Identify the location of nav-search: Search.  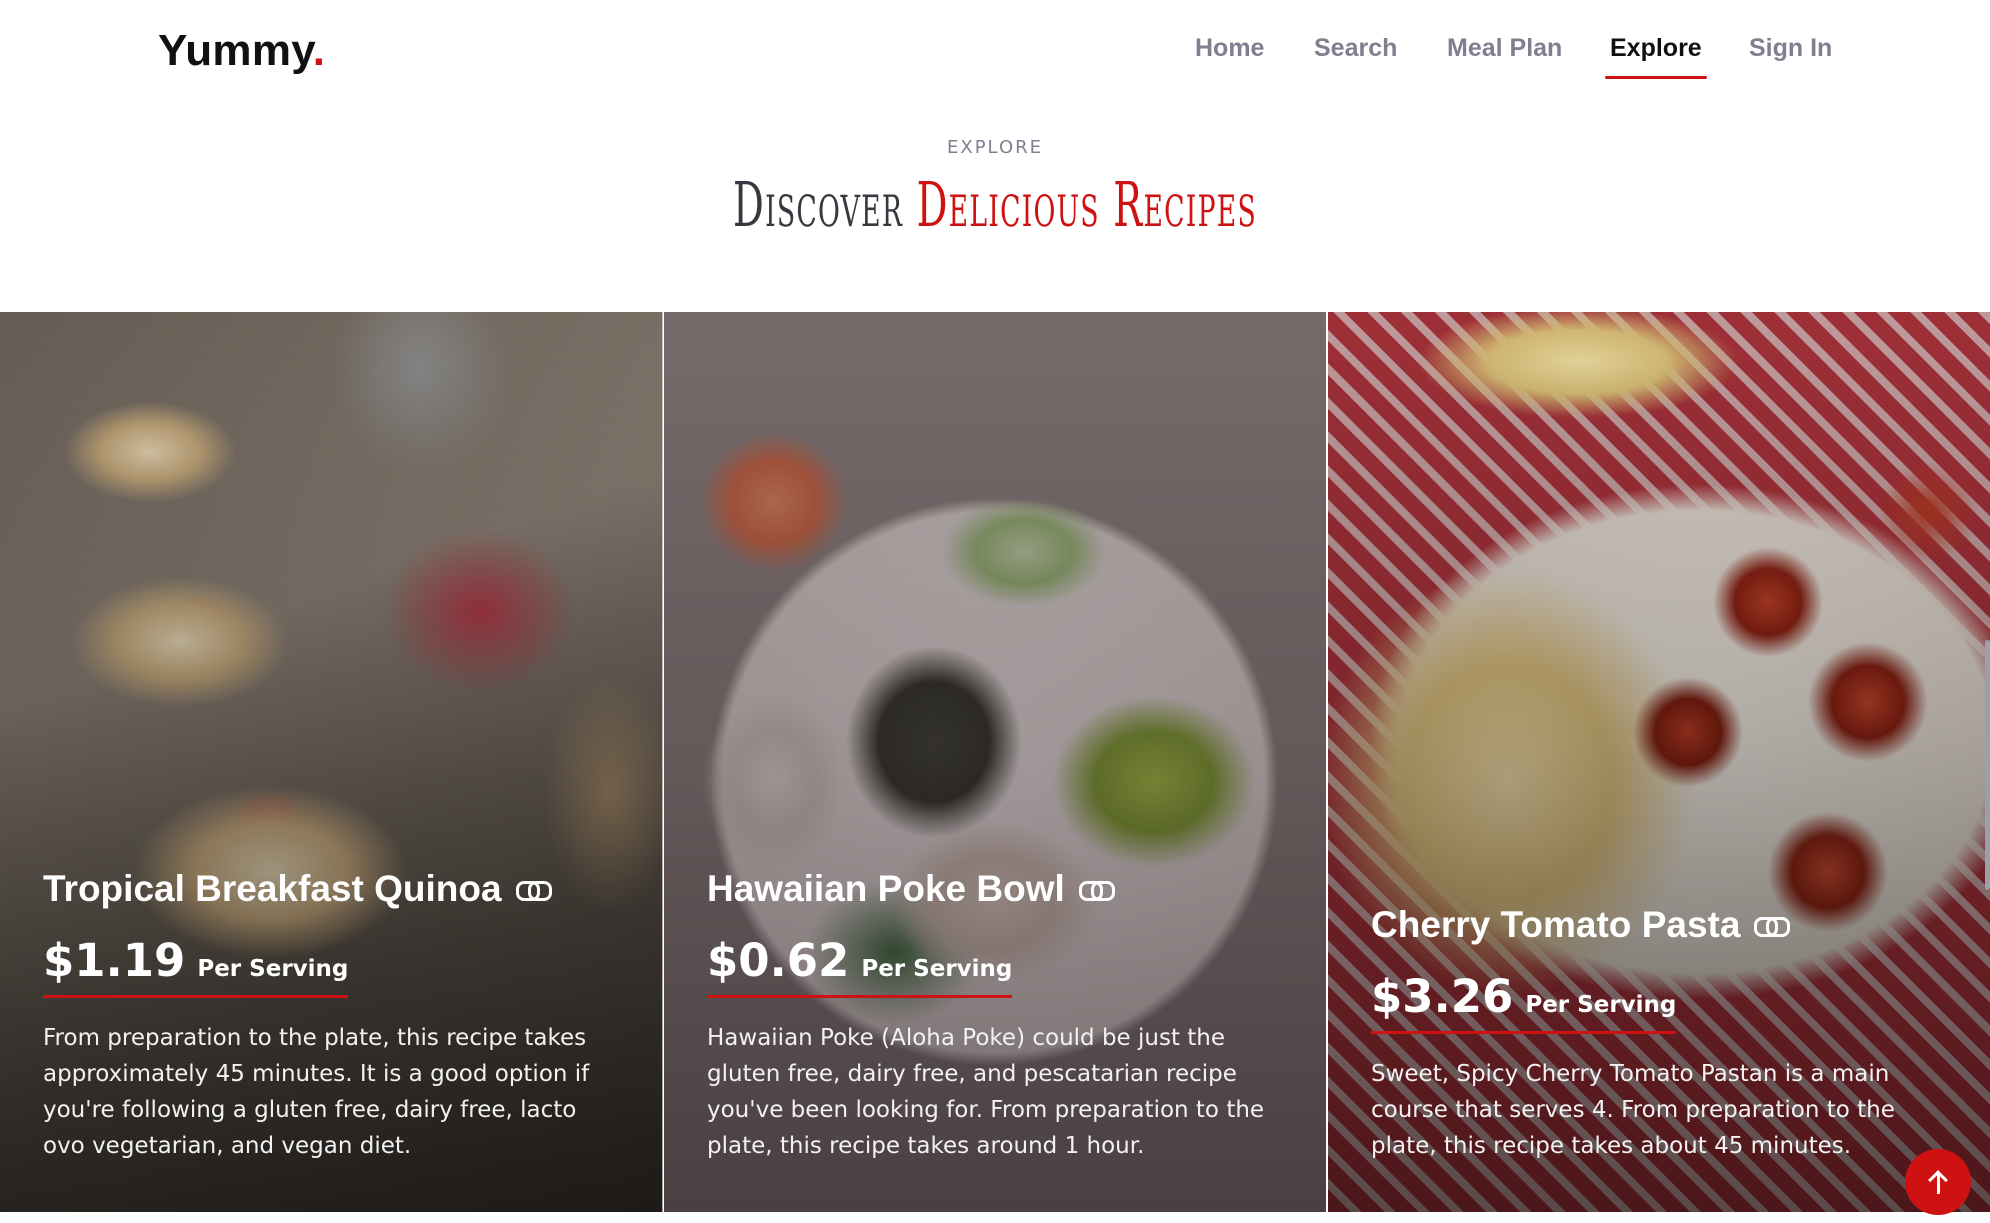
(1355, 48).